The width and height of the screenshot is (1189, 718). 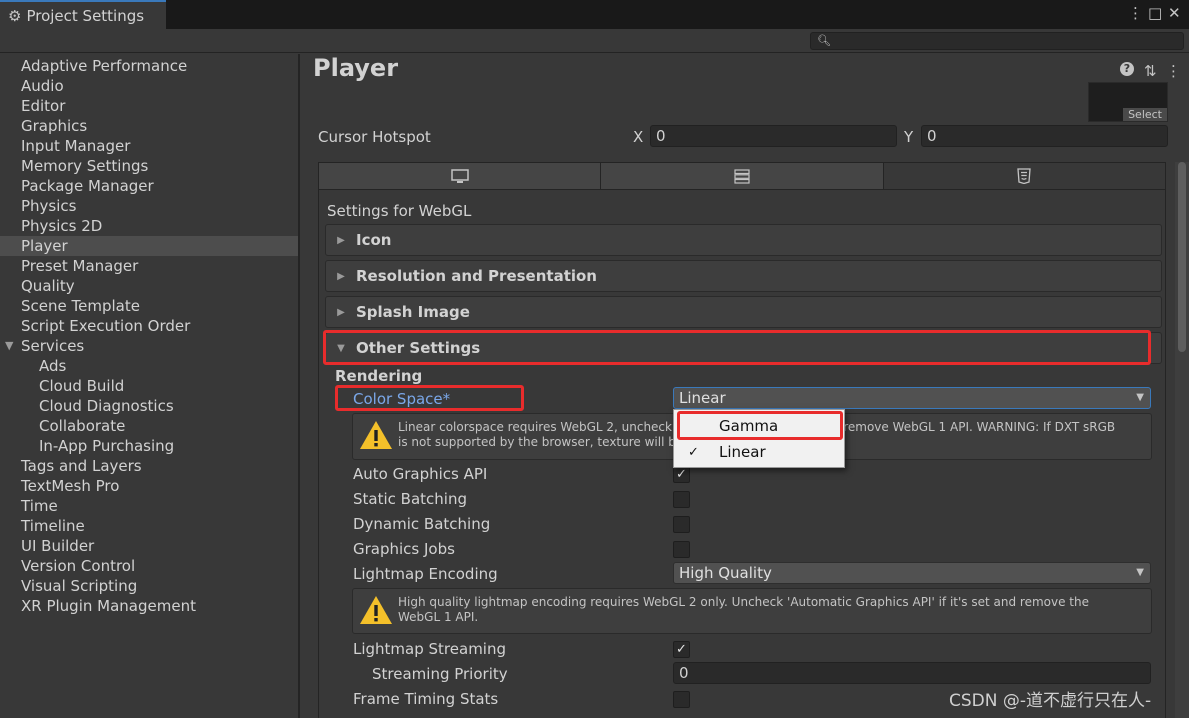 I want to click on gear-icon: ⚙, so click(x=15, y=16).